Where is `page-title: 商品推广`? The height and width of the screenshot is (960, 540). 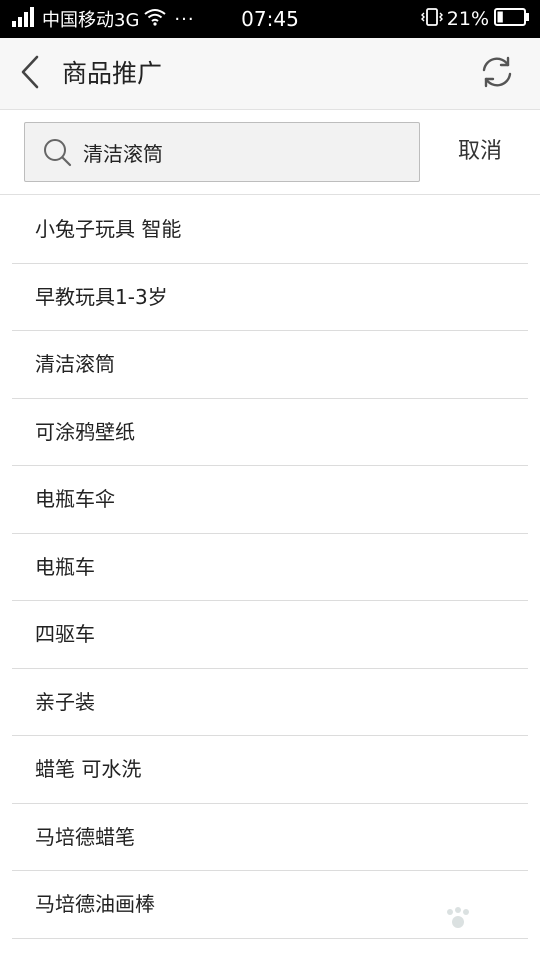
page-title: 商品推广 is located at coordinates (112, 73).